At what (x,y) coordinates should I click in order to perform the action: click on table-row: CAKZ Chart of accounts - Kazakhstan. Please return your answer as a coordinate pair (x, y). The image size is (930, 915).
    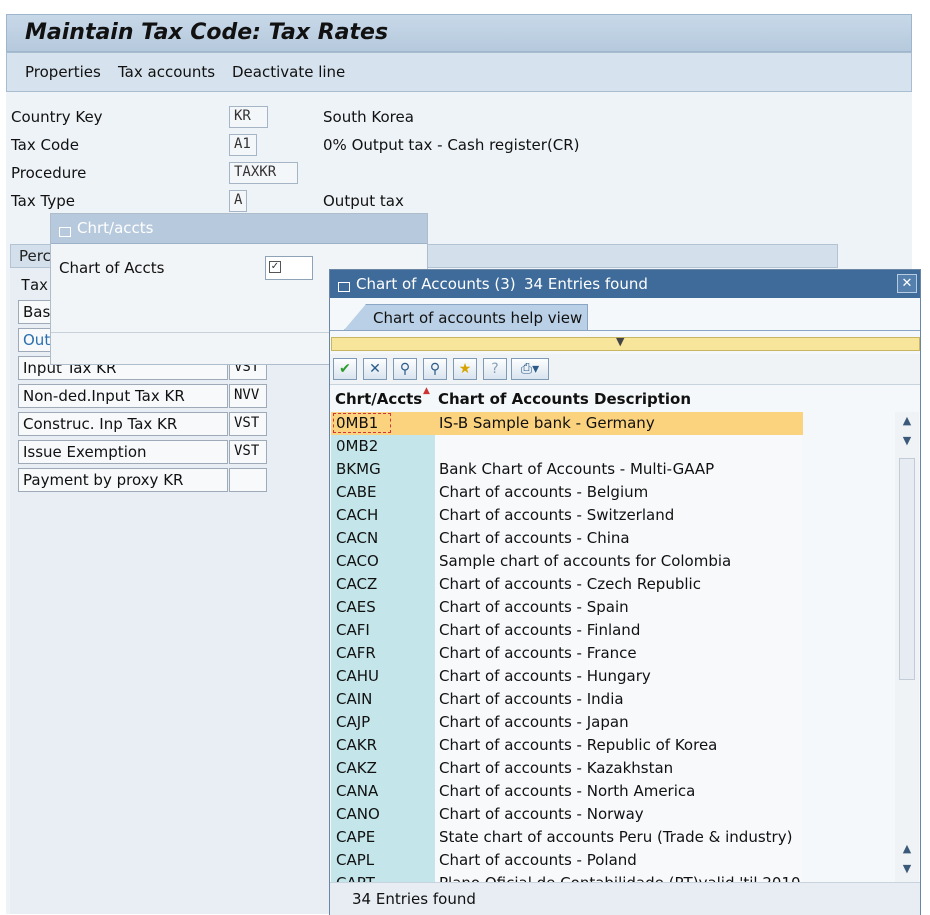
    Looking at the image, I should click on (567, 768).